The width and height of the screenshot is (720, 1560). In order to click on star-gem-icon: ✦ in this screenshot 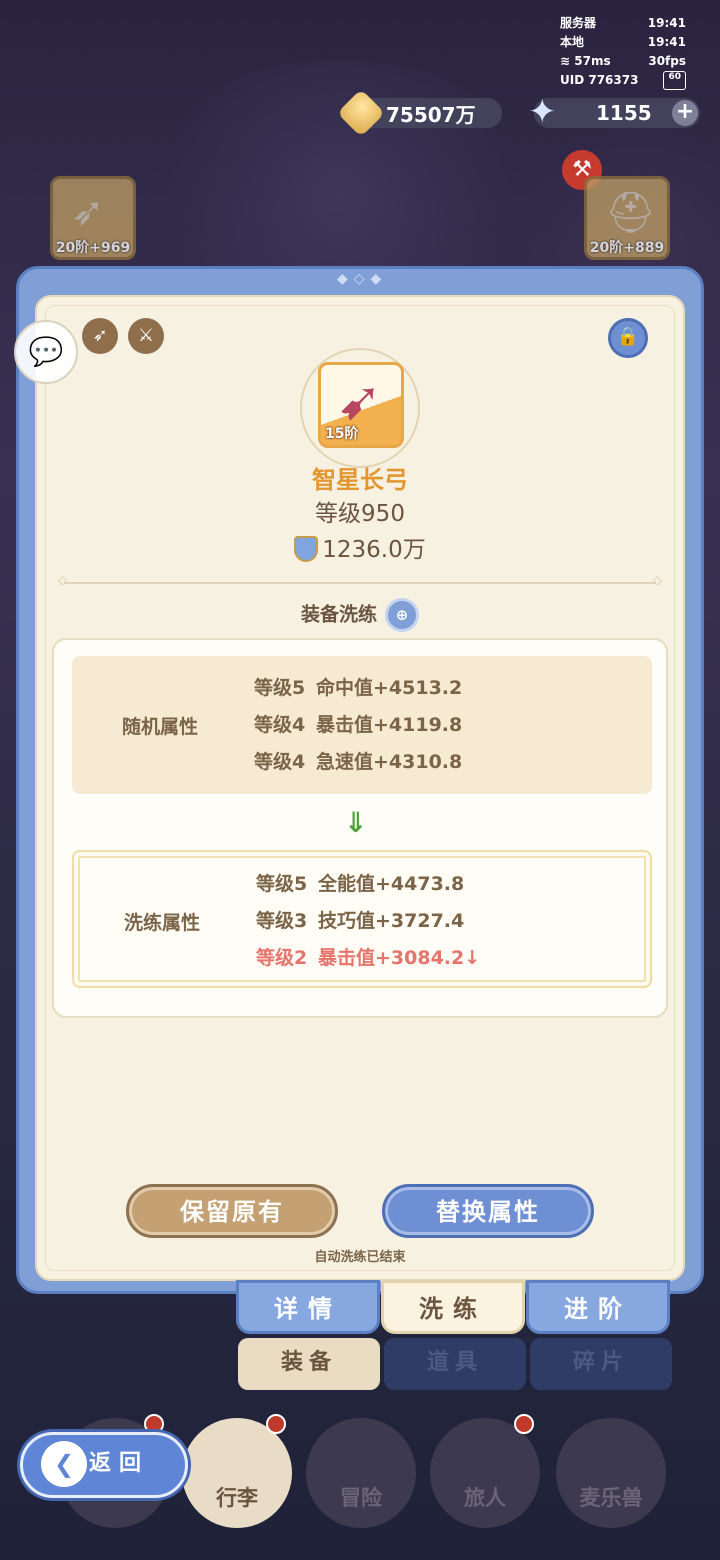, I will do `click(542, 112)`.